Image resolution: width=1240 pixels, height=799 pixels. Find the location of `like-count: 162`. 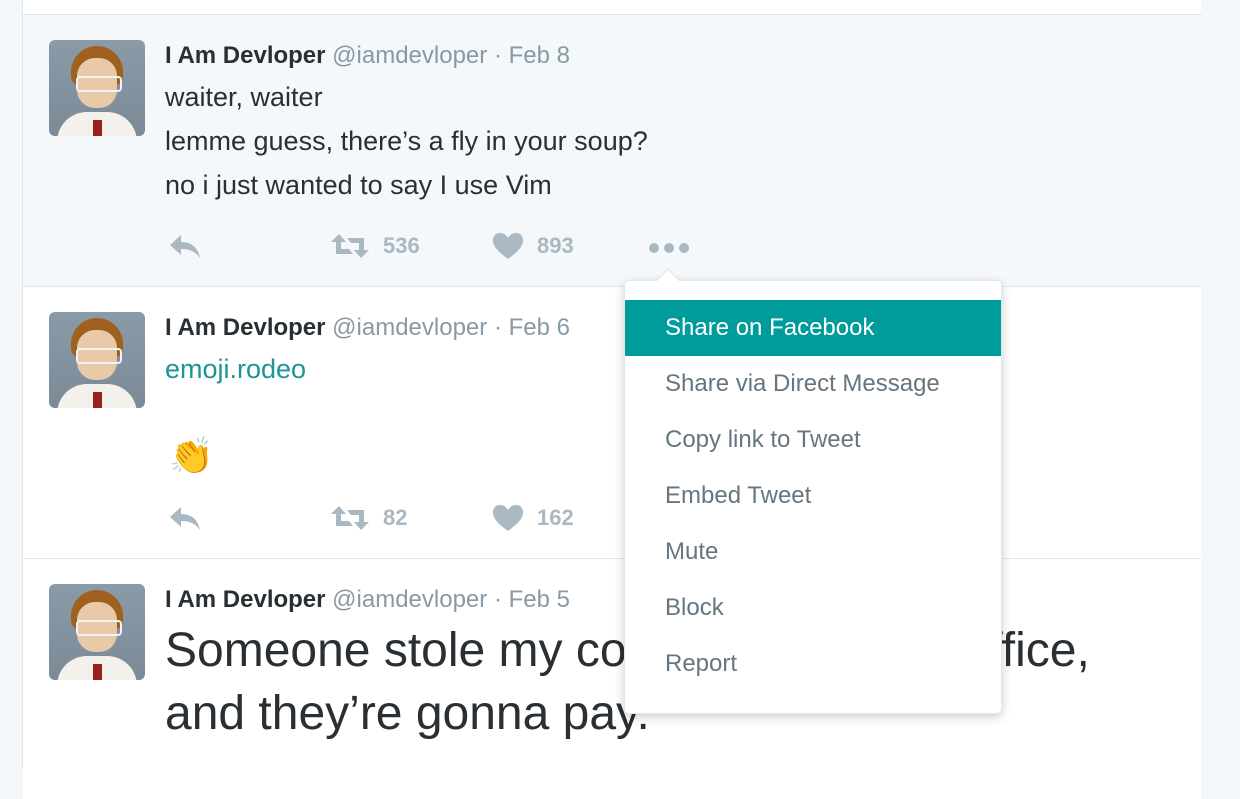

like-count: 162 is located at coordinates (555, 517).